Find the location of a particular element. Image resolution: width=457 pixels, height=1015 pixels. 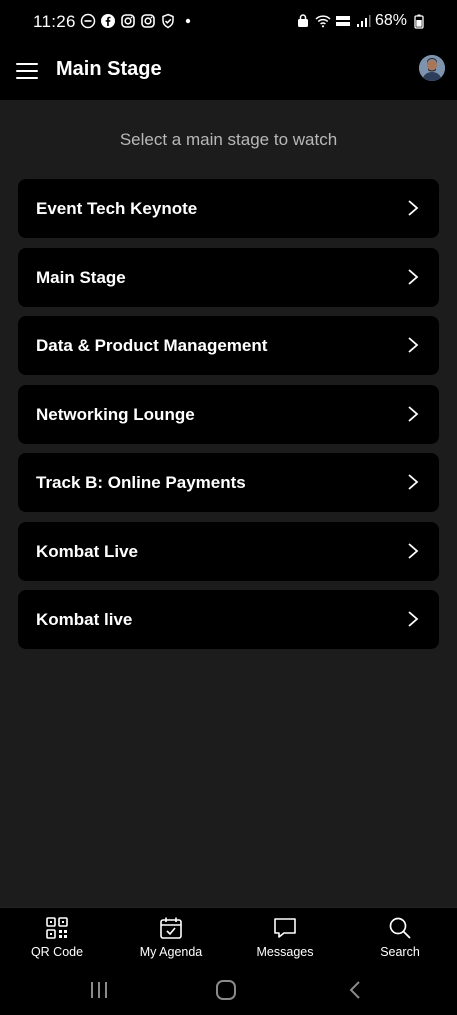

page-subtitle: Select a main stage to watch is located at coordinates (228, 139).